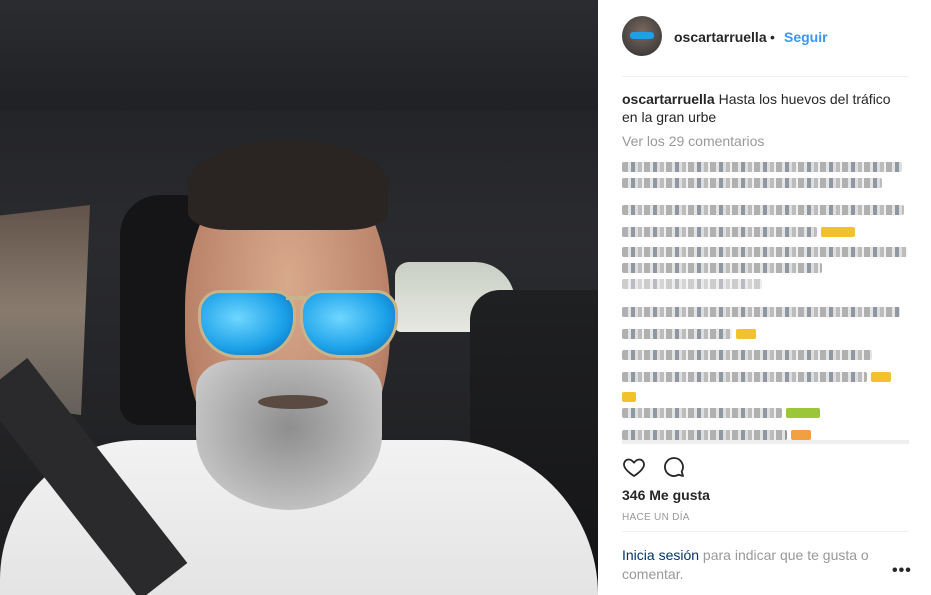 Image resolution: width=931 pixels, height=595 pixels. I want to click on post-header: oscartarruella • Seguir, so click(764, 38).